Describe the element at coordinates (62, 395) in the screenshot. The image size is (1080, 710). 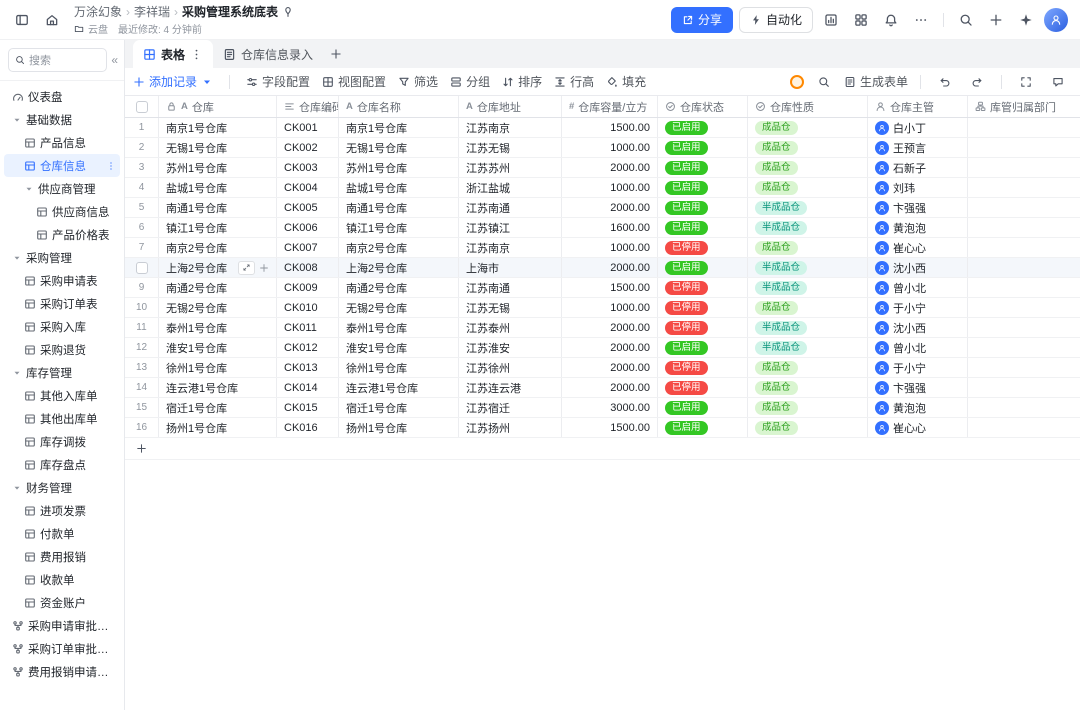
I see `sidebar-item: 其他入库单` at that location.